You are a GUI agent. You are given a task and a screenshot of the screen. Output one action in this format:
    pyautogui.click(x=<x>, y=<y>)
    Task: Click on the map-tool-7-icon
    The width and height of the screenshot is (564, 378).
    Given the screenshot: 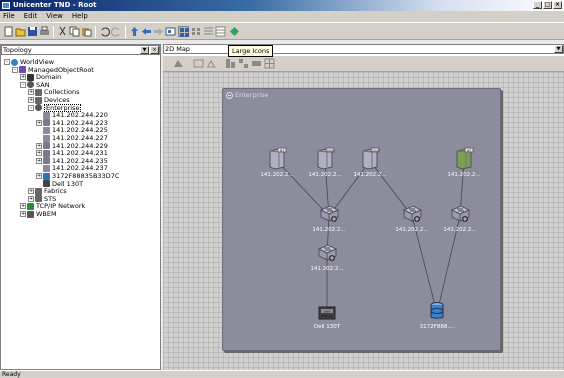 What is the action you would take?
    pyautogui.click(x=269, y=63)
    